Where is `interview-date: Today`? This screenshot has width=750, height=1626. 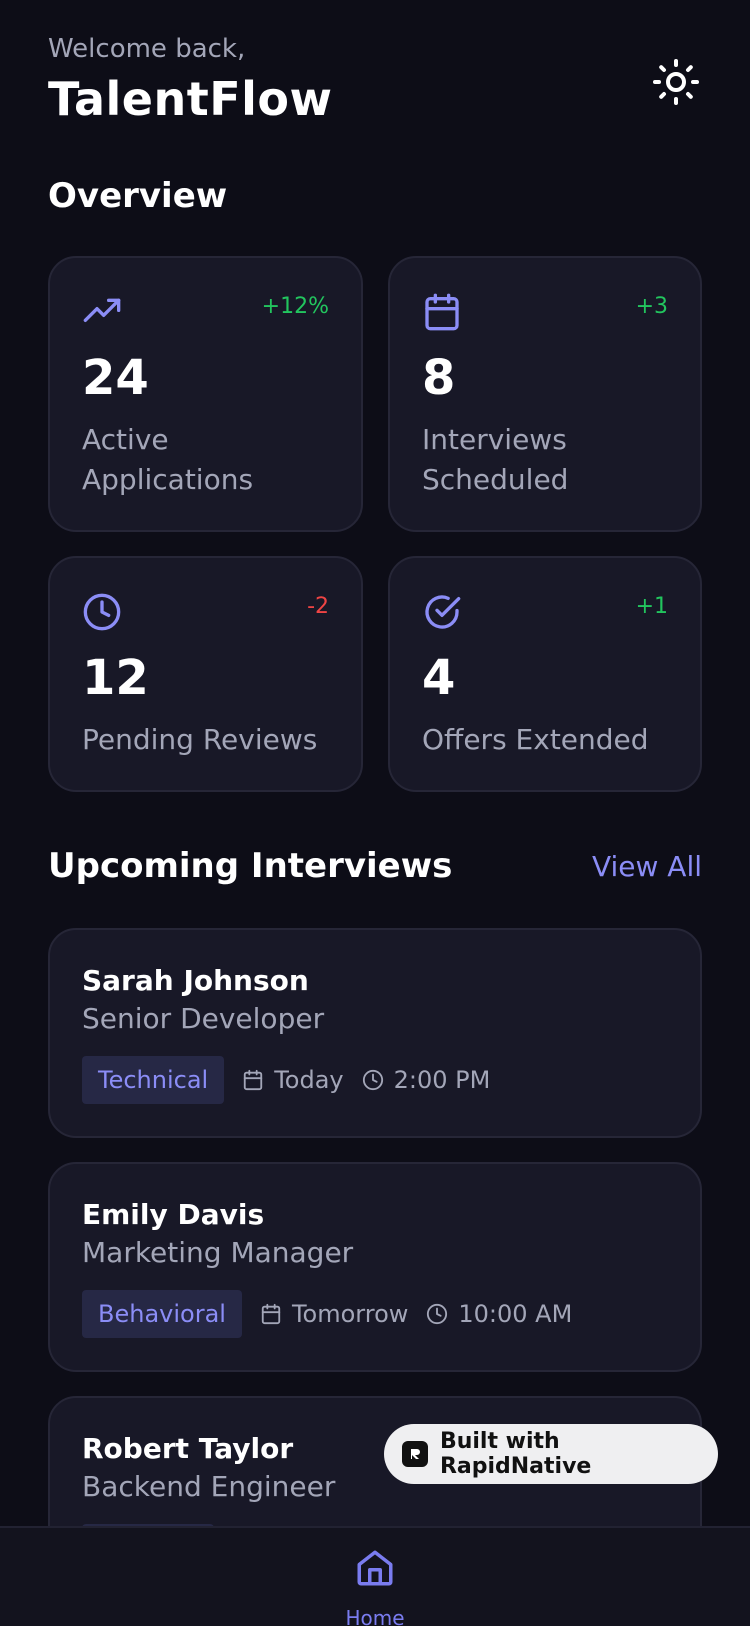
interview-date: Today is located at coordinates (293, 1080).